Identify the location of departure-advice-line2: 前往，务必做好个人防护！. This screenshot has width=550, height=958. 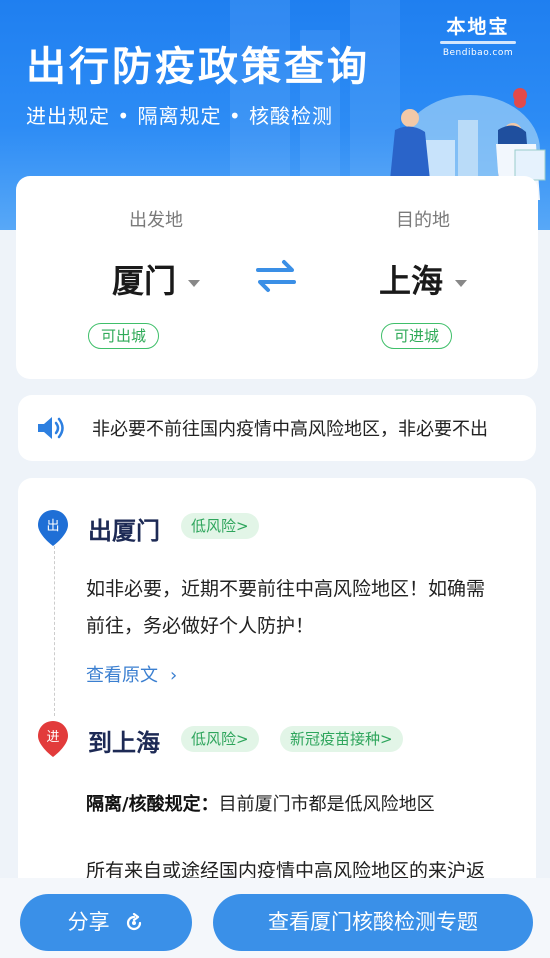
(200, 626).